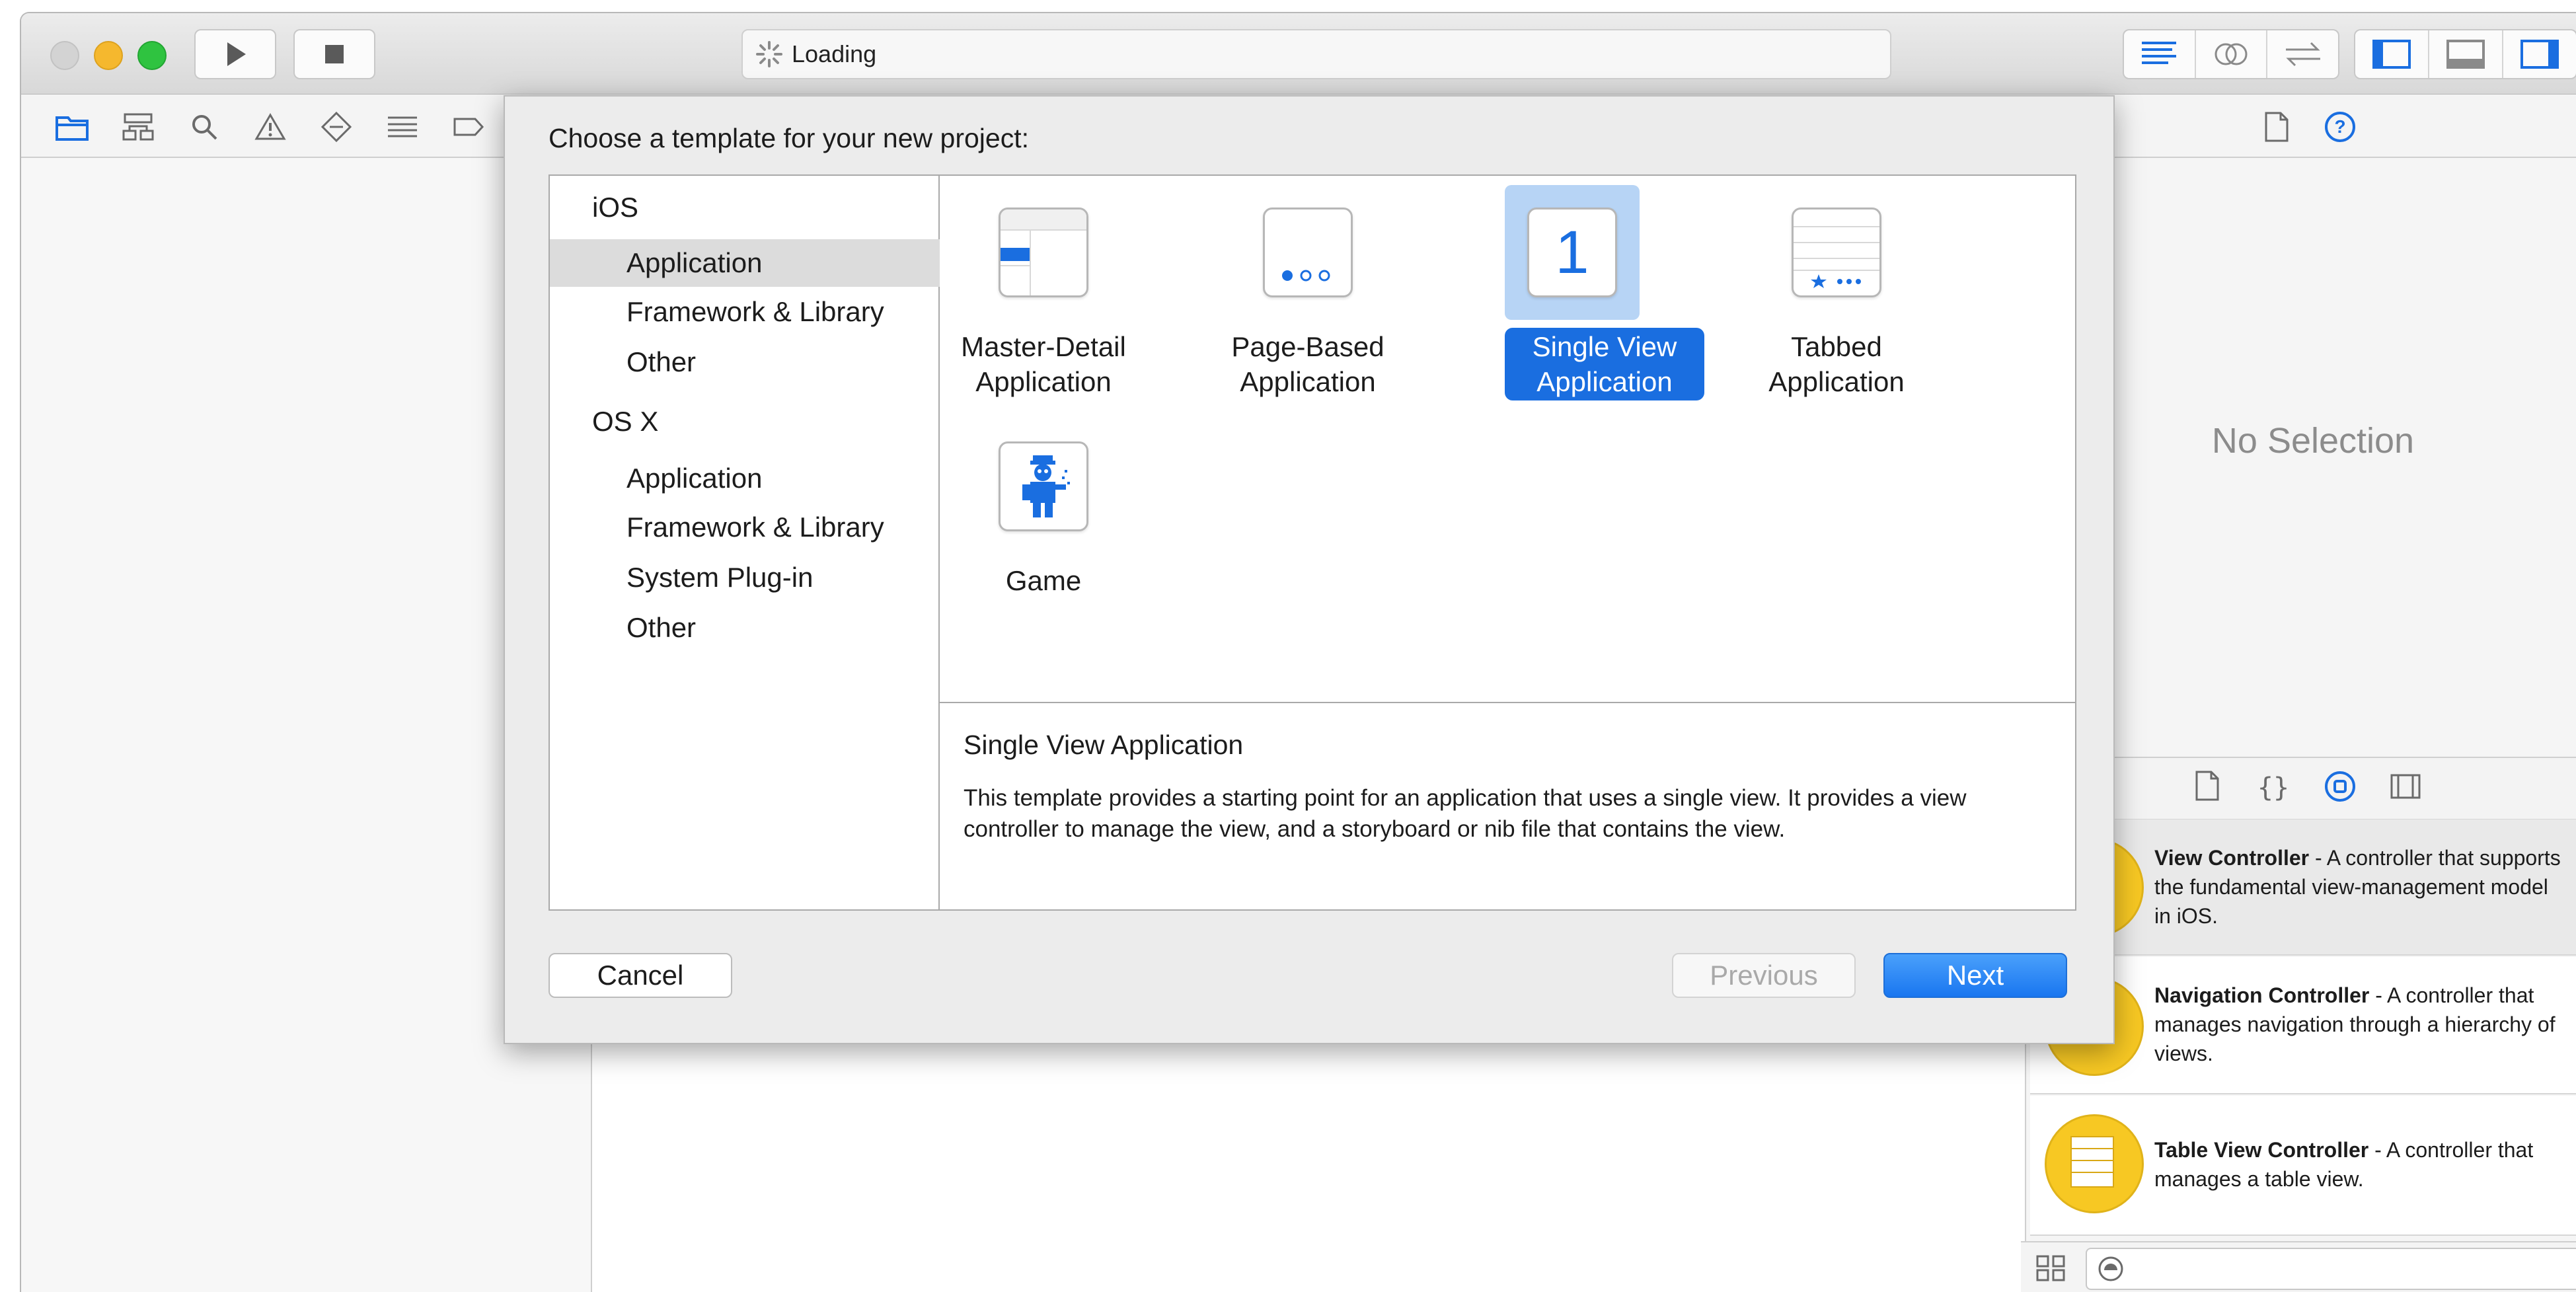 This screenshot has width=2576, height=1292. I want to click on breakpoint-icon, so click(468, 127).